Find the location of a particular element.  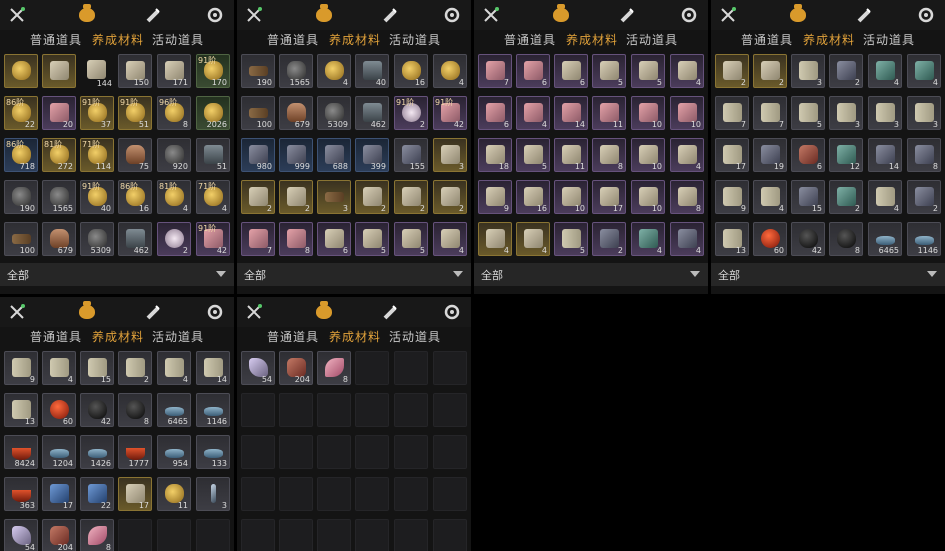

item-slot: 86阶 22 is located at coordinates (21, 113).